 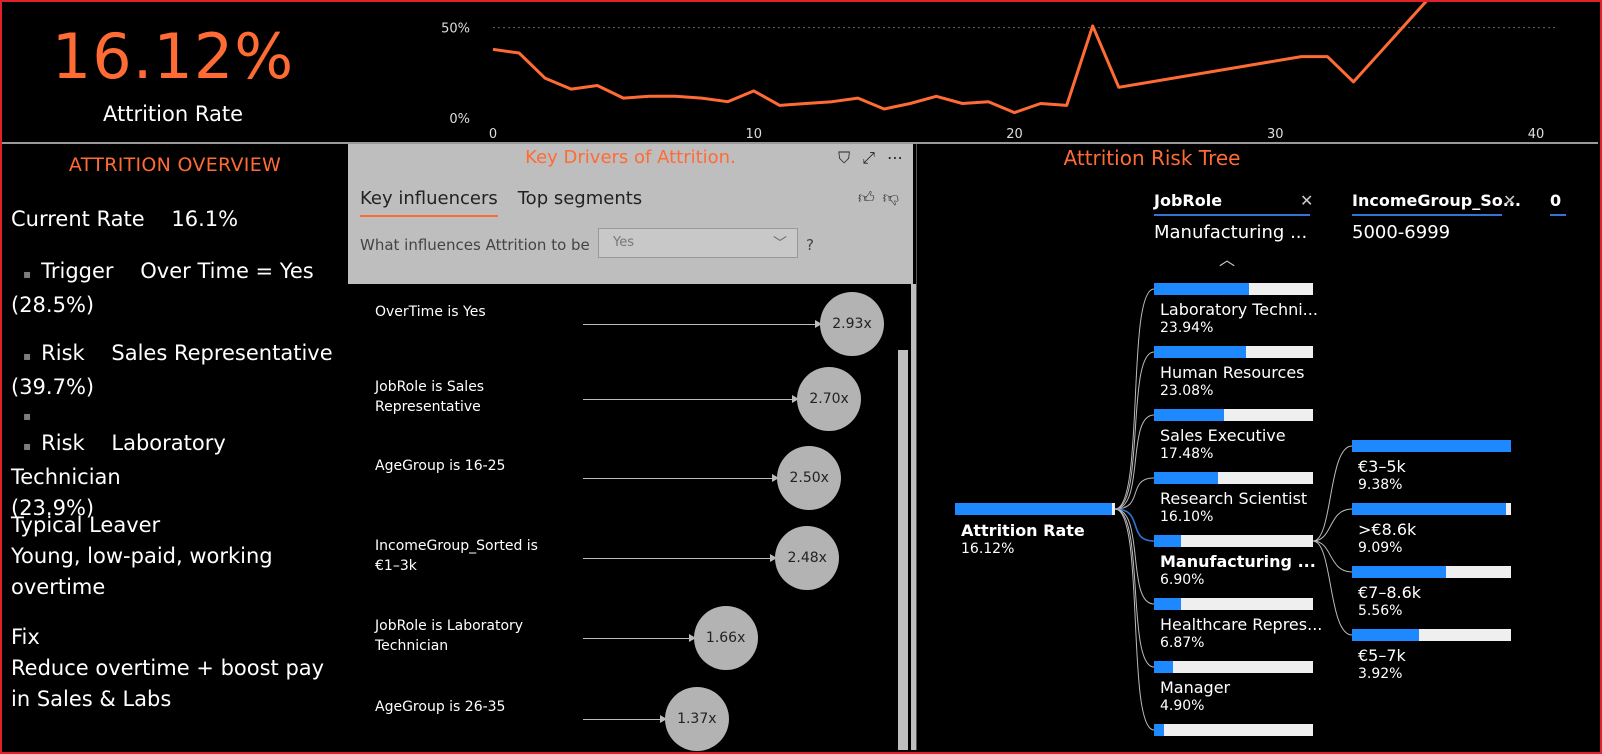 What do you see at coordinates (173, 114) in the screenshot?
I see `kpi-label: Attrition Rate` at bounding box center [173, 114].